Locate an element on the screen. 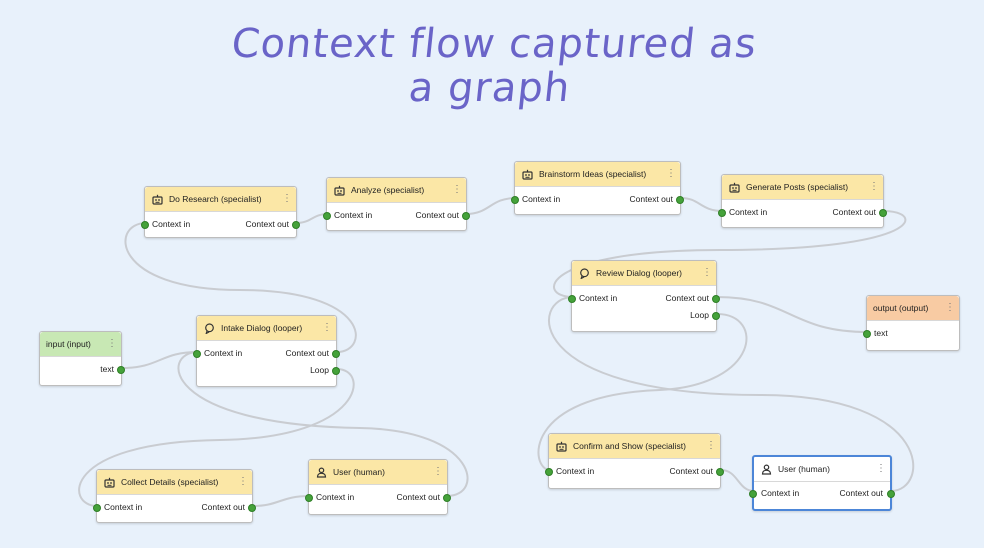  wire-brainstorm-generate is located at coordinates (702, 204).